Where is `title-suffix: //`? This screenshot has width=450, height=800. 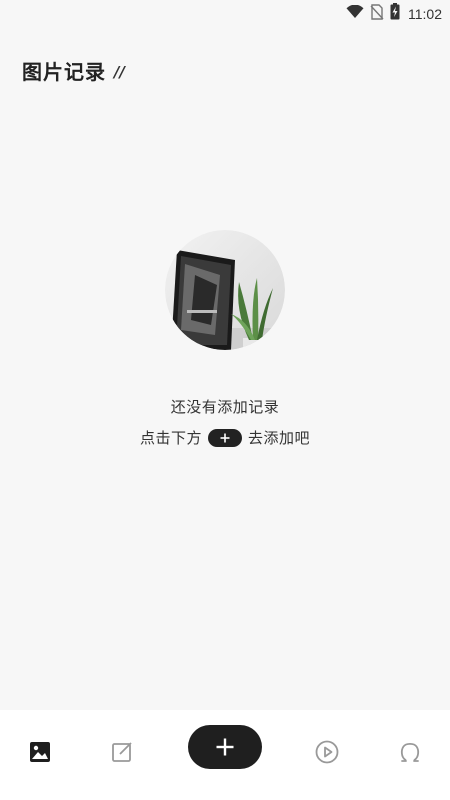
title-suffix: // is located at coordinates (119, 72).